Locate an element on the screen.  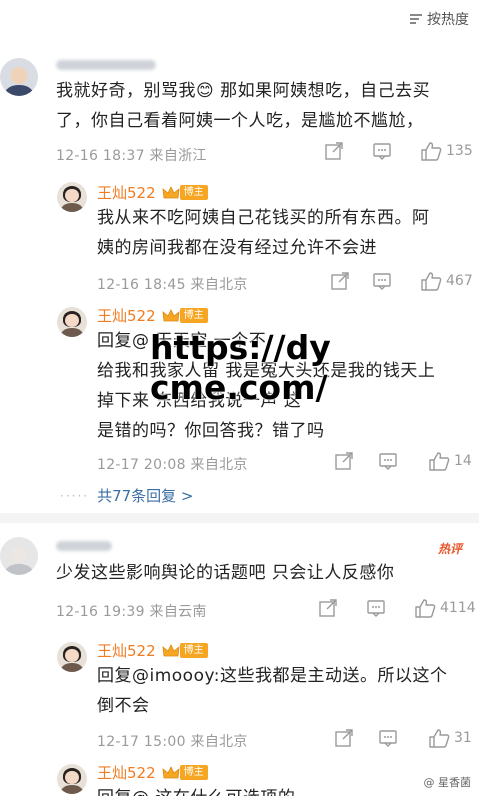
like-button: 135 is located at coordinates (446, 151).